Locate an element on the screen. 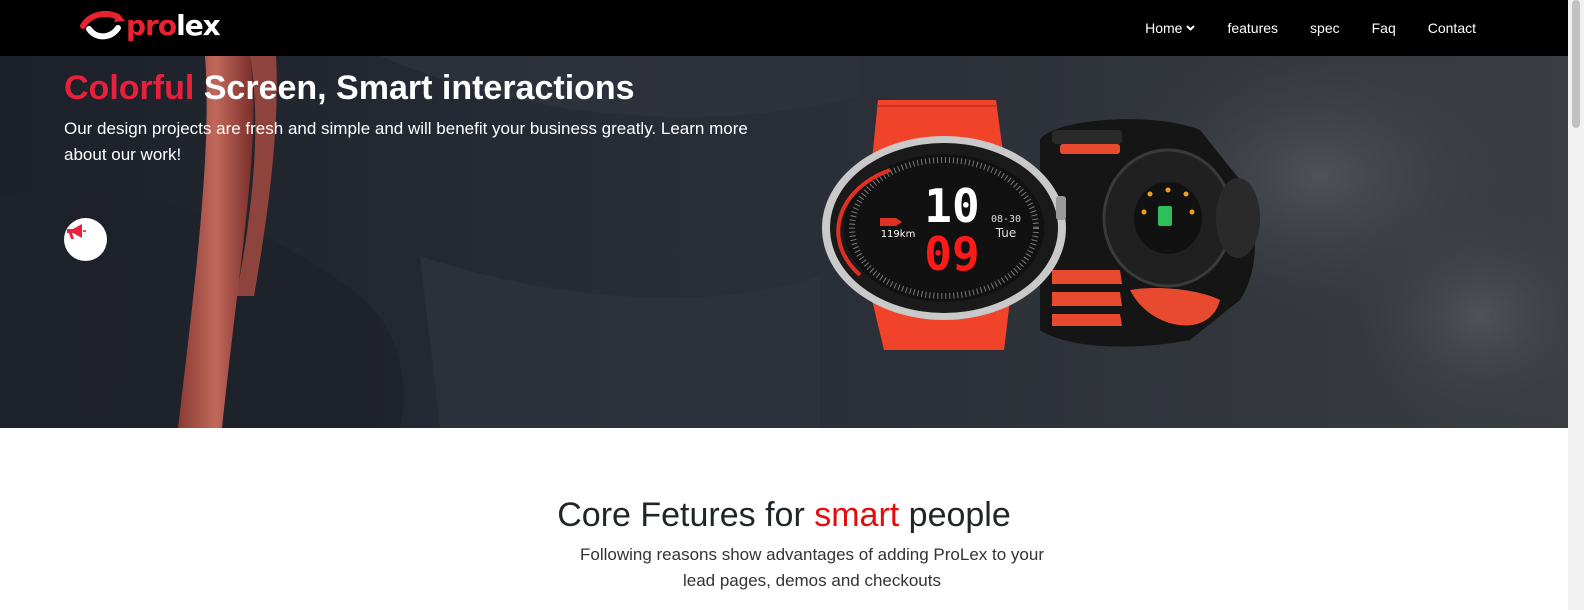  features-title: Core Fetures for smart people is located at coordinates (784, 515).